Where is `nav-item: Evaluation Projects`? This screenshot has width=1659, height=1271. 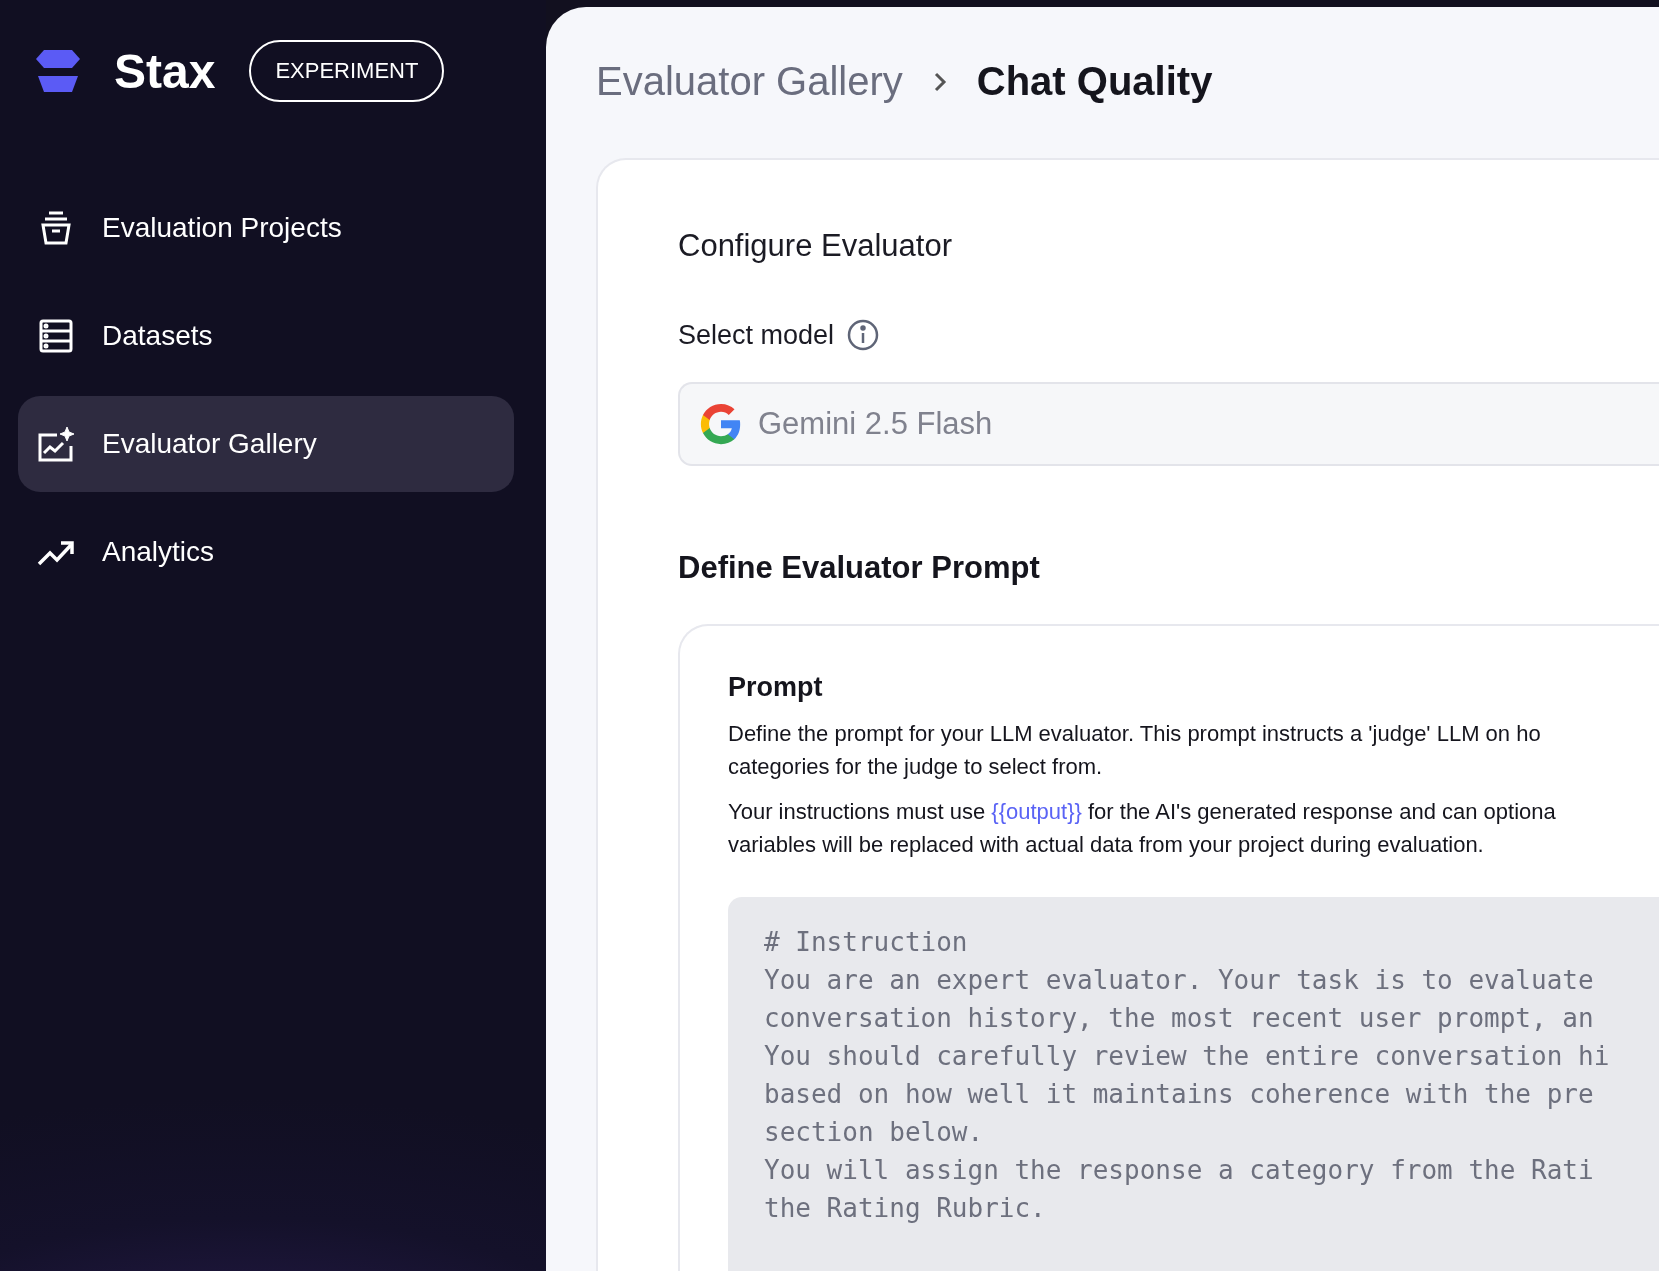
nav-item: Evaluation Projects is located at coordinates (266, 228).